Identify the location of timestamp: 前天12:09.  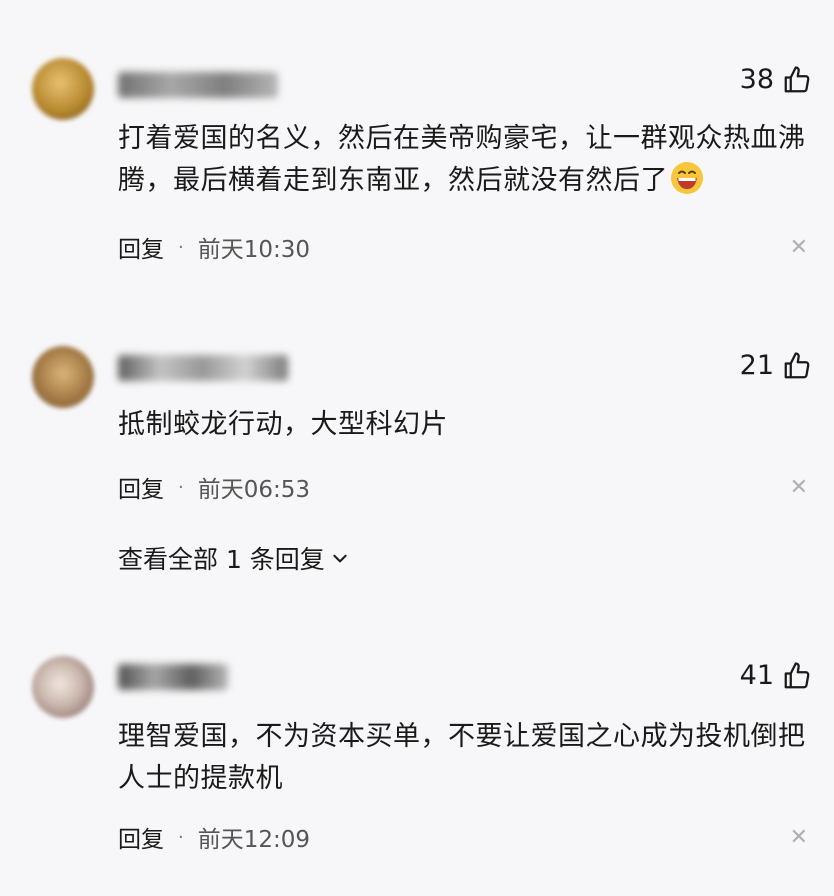
(254, 840).